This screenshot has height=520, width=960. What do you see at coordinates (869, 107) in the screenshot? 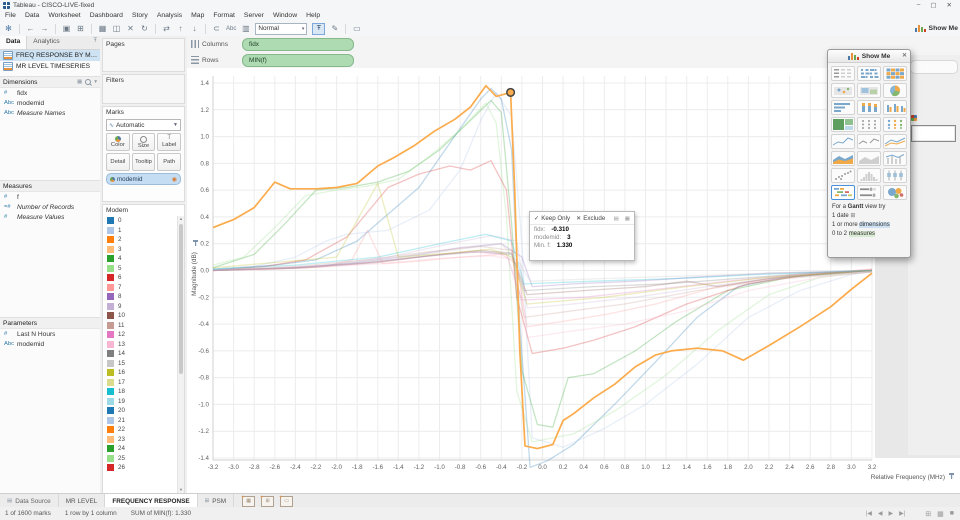
I see `showme-tile-stacked-bars` at bounding box center [869, 107].